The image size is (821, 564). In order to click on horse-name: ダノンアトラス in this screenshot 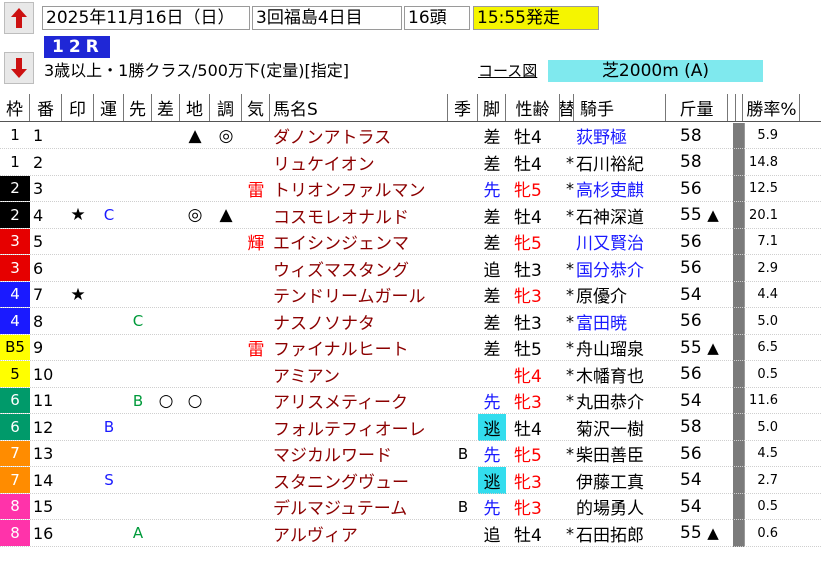, I will do `click(359, 136)`.